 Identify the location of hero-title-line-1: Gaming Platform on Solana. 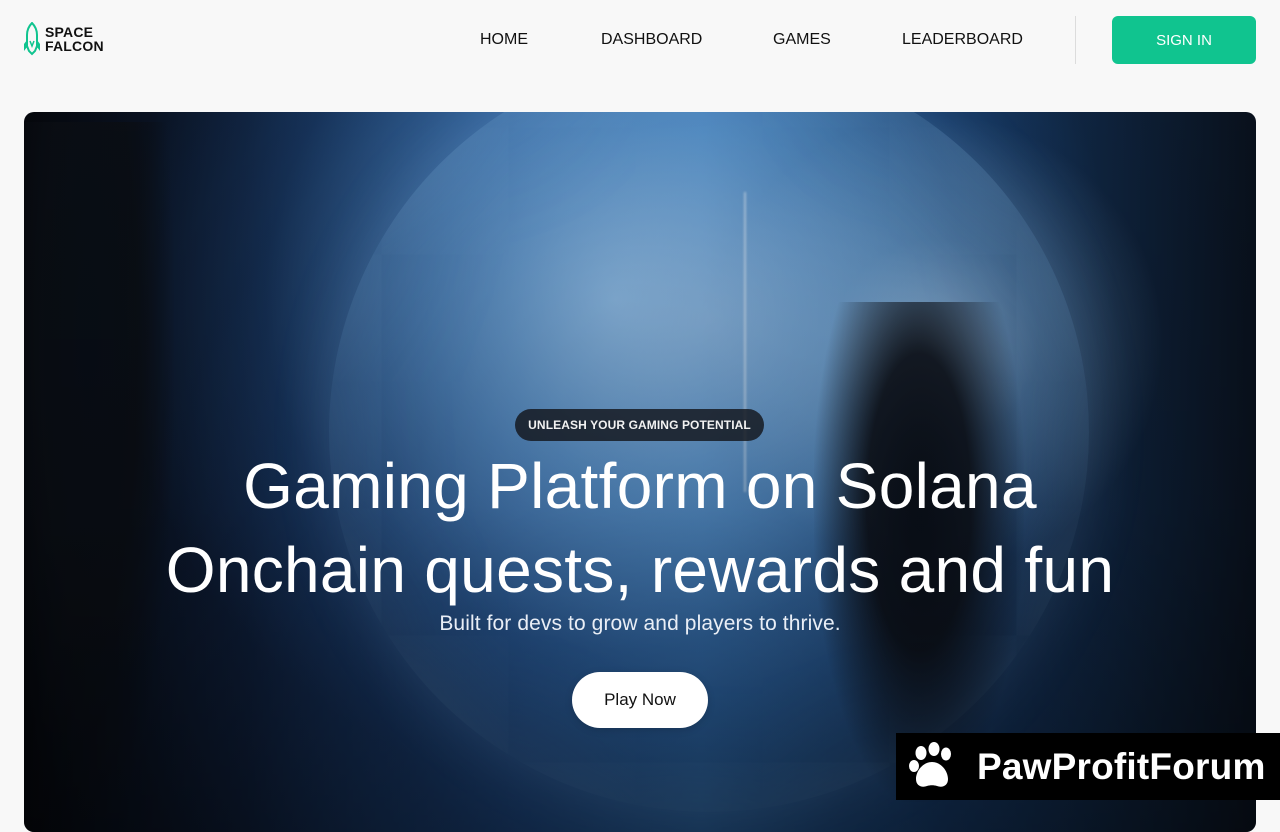
(640, 486).